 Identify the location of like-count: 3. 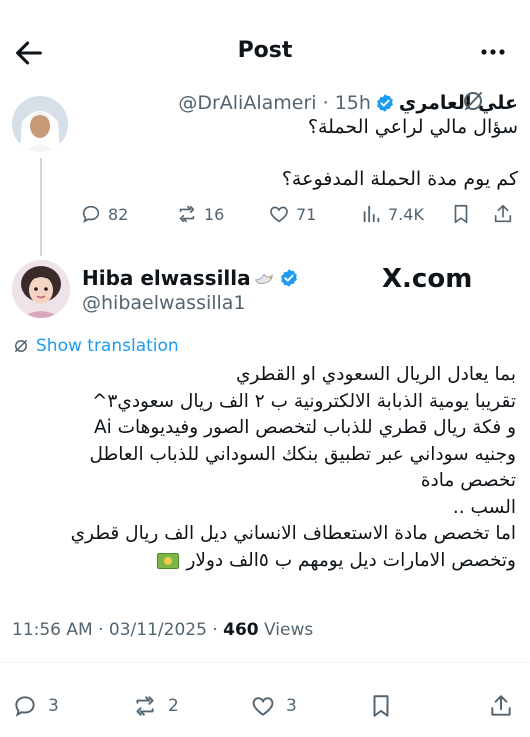
(291, 706).